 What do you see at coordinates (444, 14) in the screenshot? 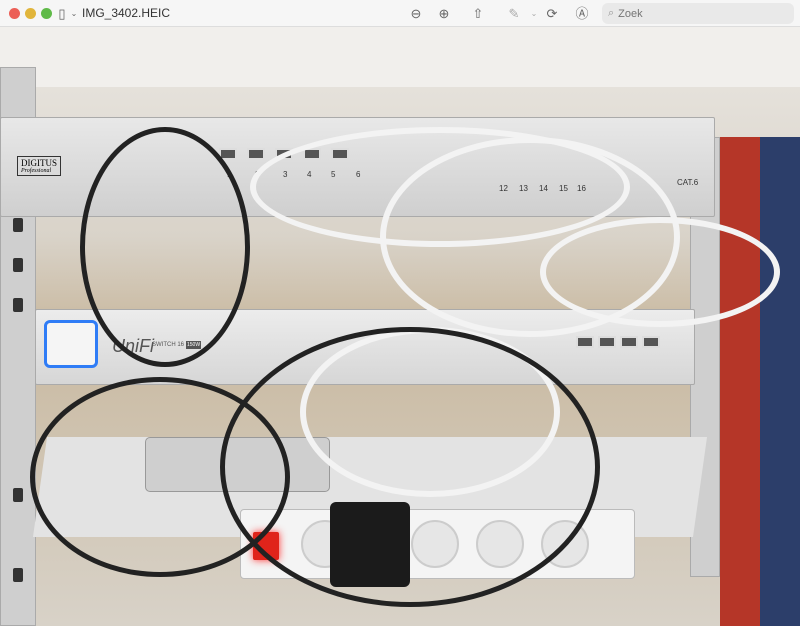
I see `zoom-in-icon: ⊕` at bounding box center [444, 14].